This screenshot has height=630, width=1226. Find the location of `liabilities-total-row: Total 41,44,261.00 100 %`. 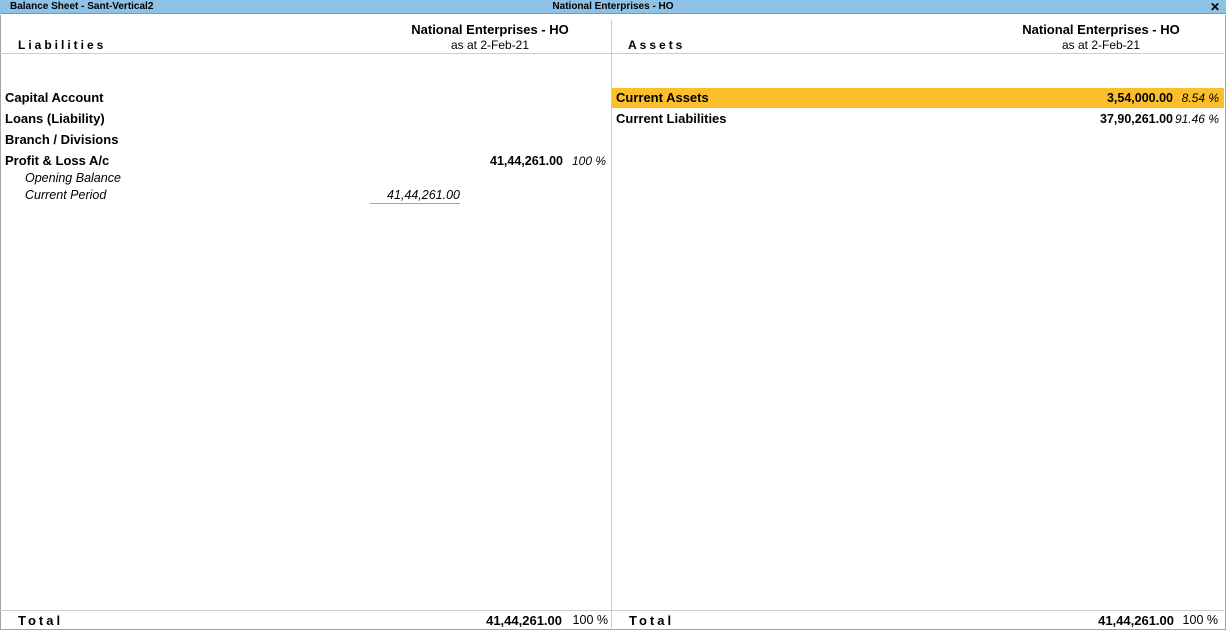

liabilities-total-row: Total 41,44,261.00 100 % is located at coordinates (305, 620).